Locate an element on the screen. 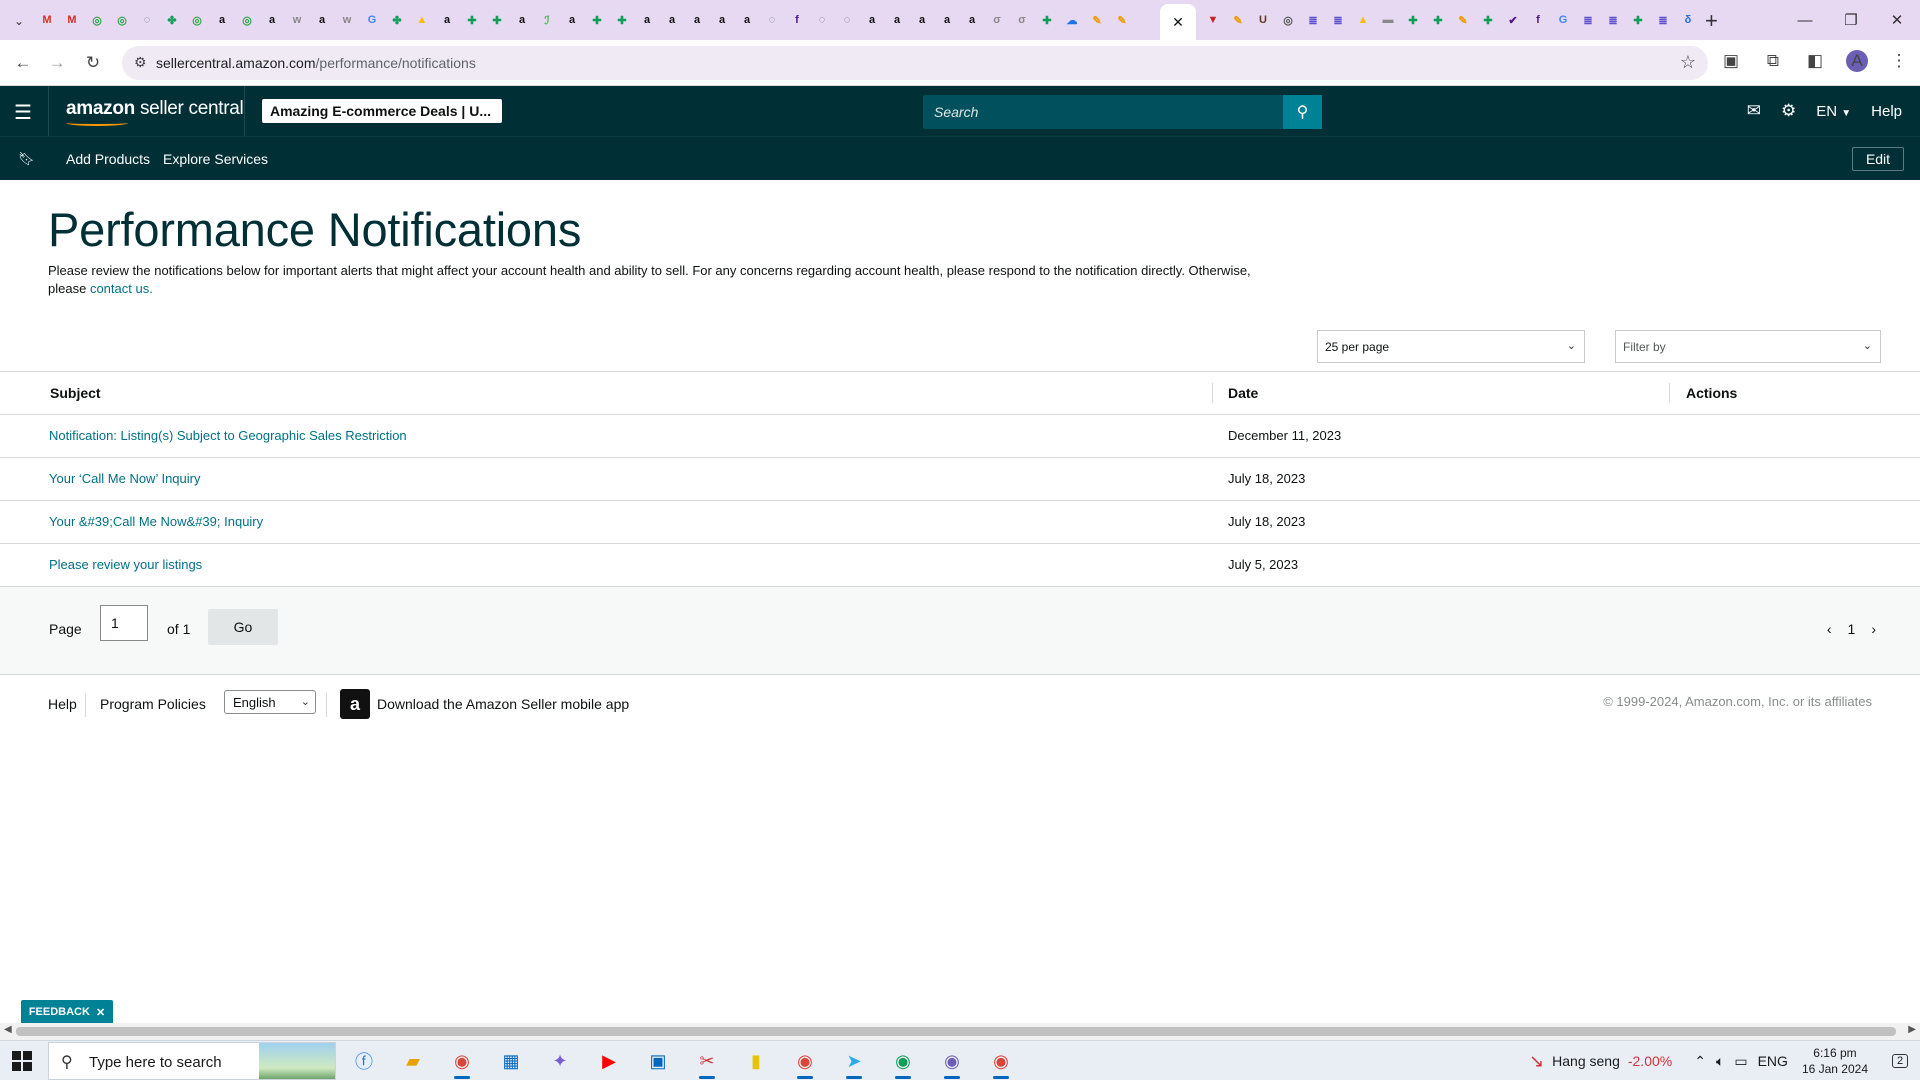 This screenshot has height=1080, width=1920. active-tab: ✕ is located at coordinates (1178, 22).